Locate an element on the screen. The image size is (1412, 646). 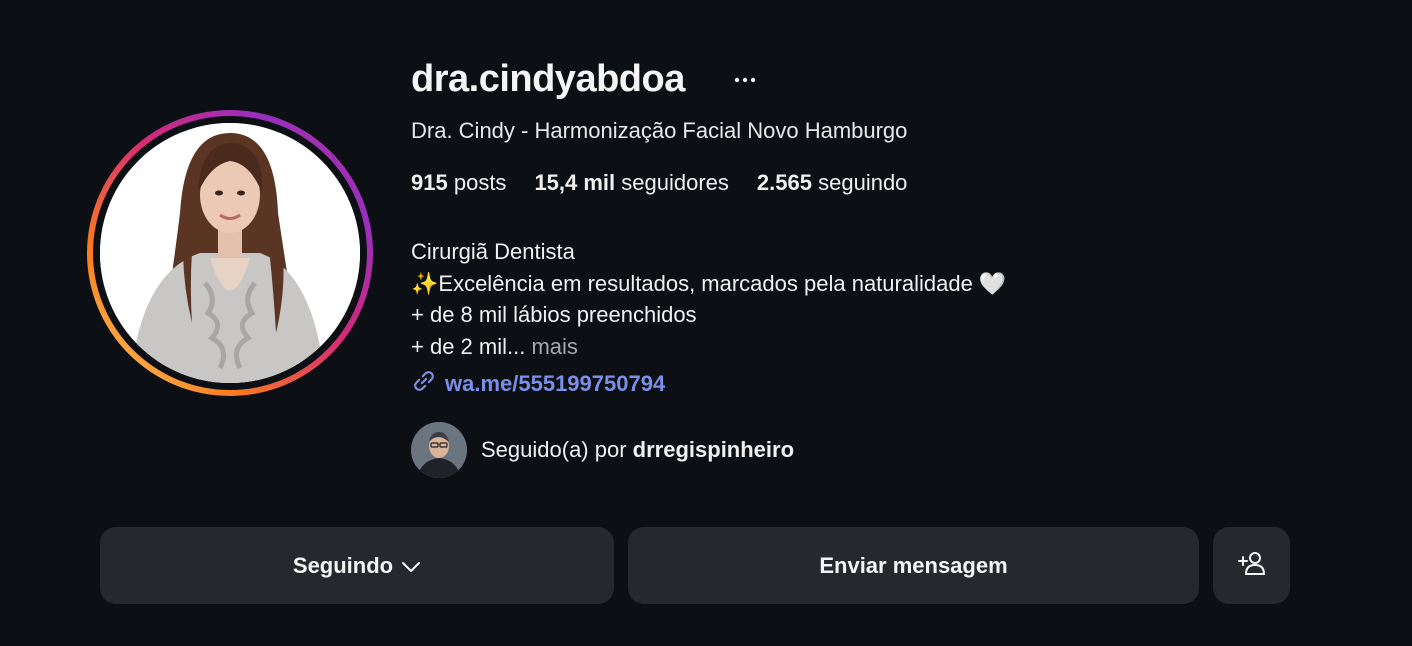
following-label: seguindo is located at coordinates (863, 182).